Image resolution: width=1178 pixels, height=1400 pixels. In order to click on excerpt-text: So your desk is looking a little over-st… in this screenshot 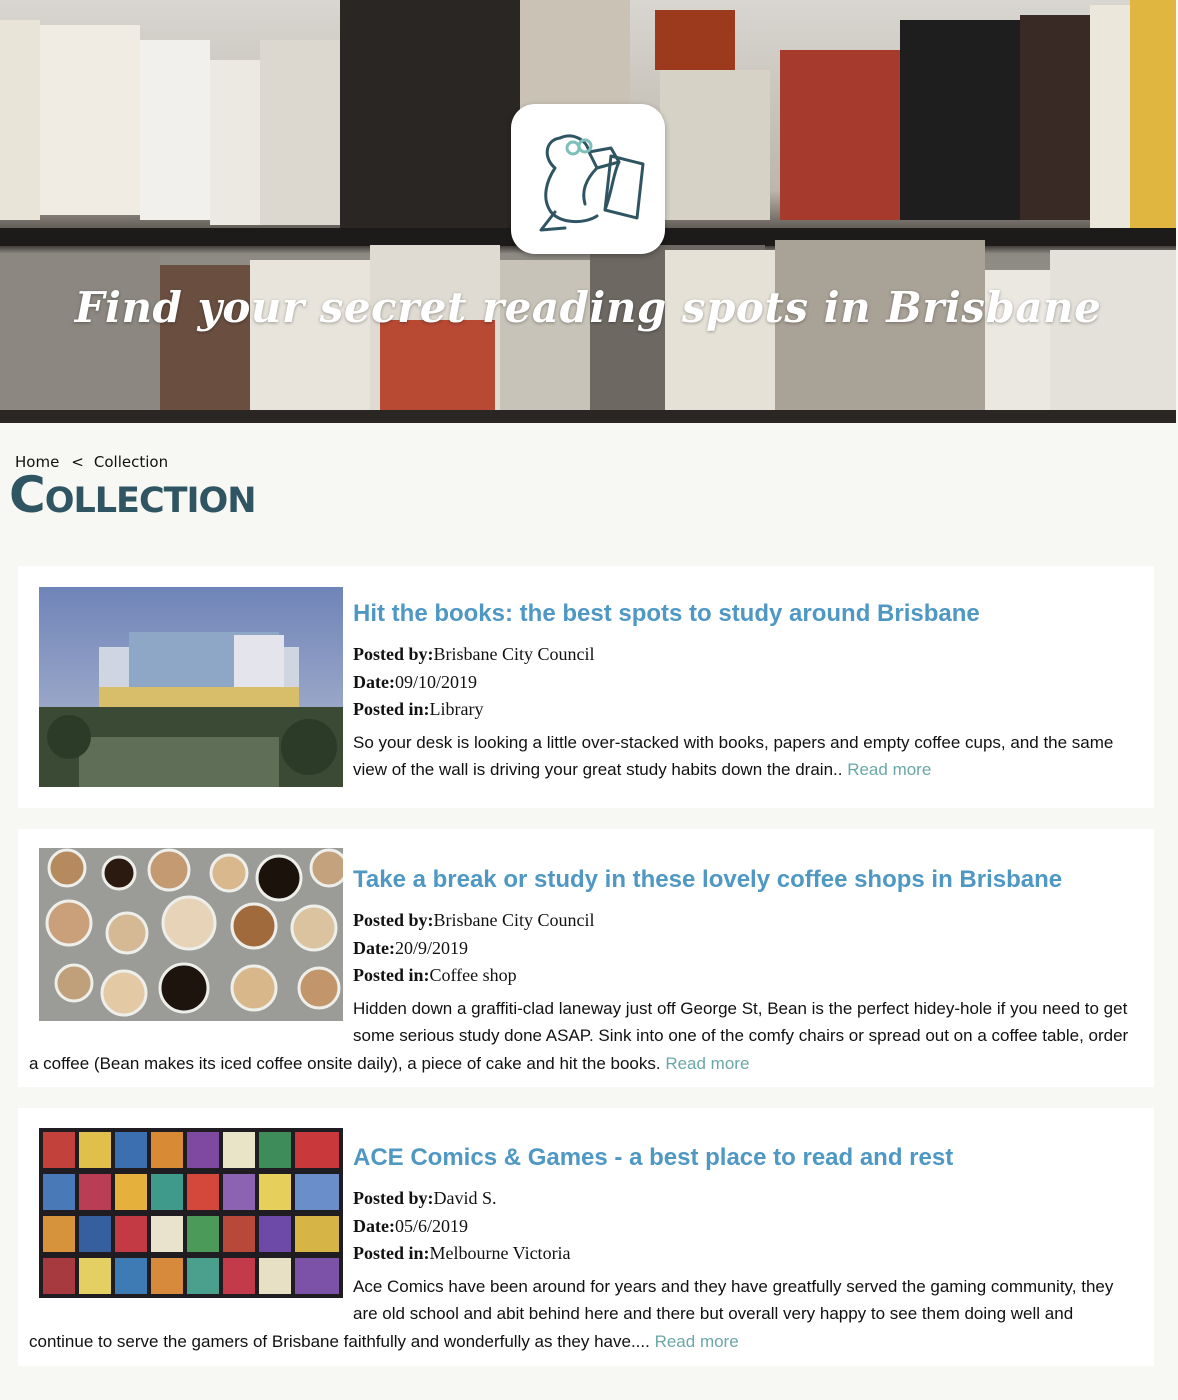, I will do `click(733, 756)`.